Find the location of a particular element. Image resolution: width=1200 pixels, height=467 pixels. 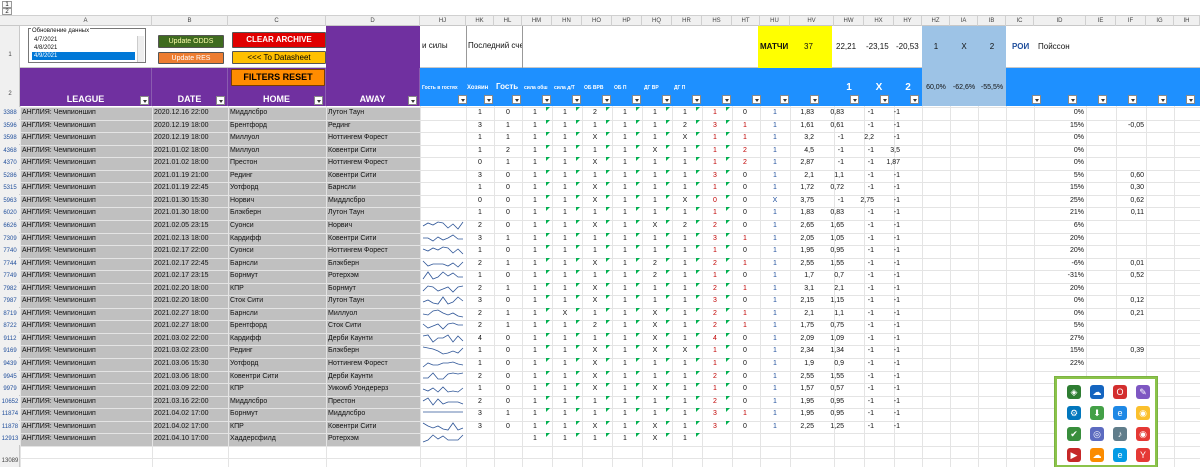

odd-cell: 4,5 is located at coordinates (803, 151).